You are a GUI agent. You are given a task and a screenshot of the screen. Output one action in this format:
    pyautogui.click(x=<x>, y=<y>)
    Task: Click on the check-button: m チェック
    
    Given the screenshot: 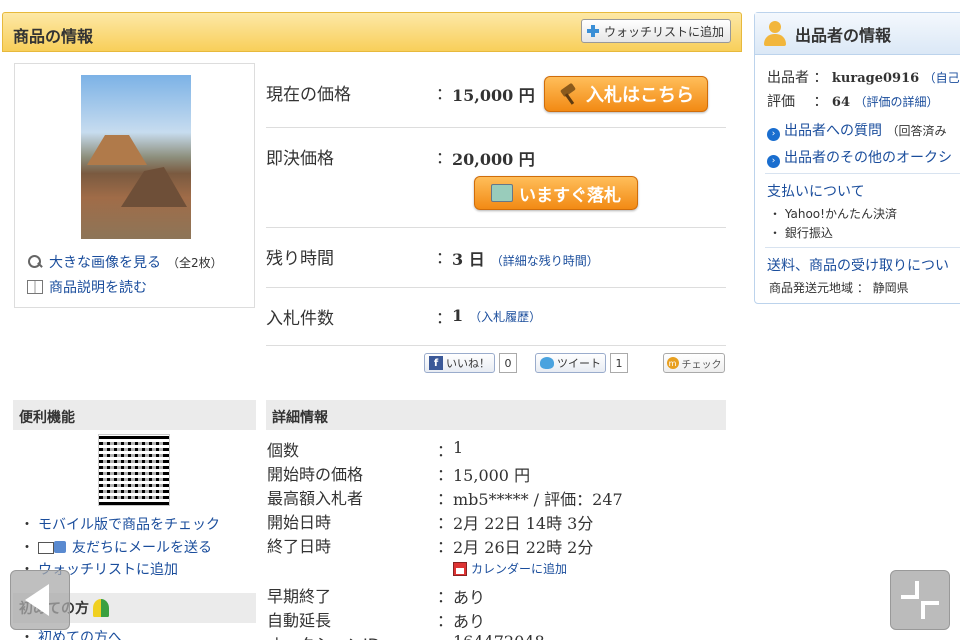 What is the action you would take?
    pyautogui.click(x=694, y=363)
    